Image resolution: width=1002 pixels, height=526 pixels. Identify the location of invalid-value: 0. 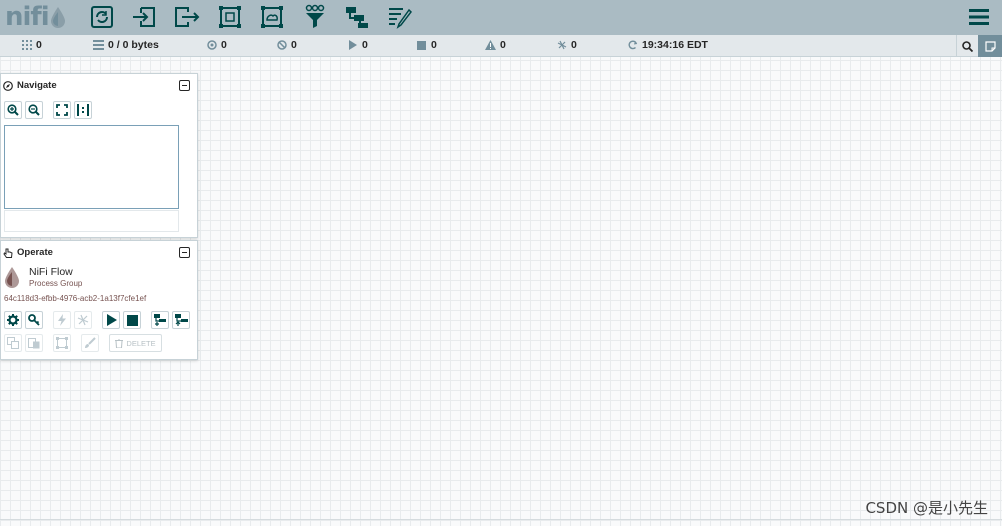
(503, 45).